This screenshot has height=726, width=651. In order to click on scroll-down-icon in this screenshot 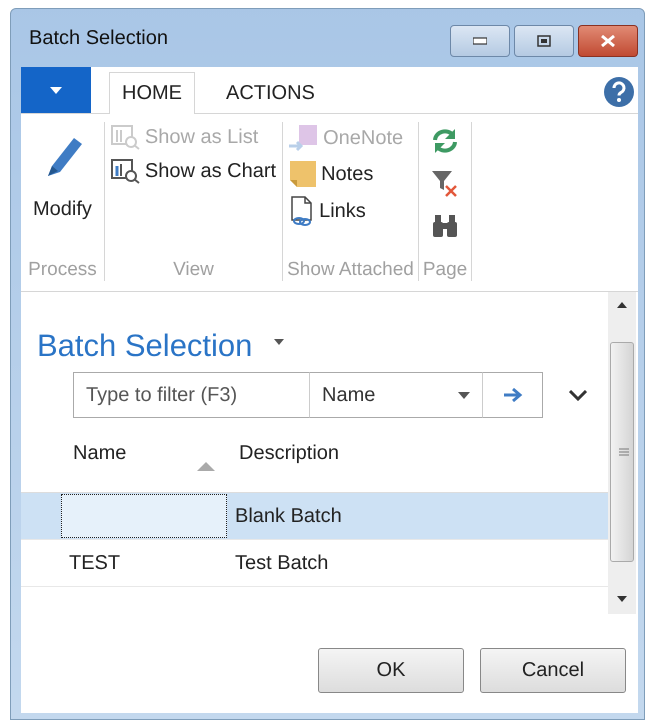, I will do `click(622, 599)`.